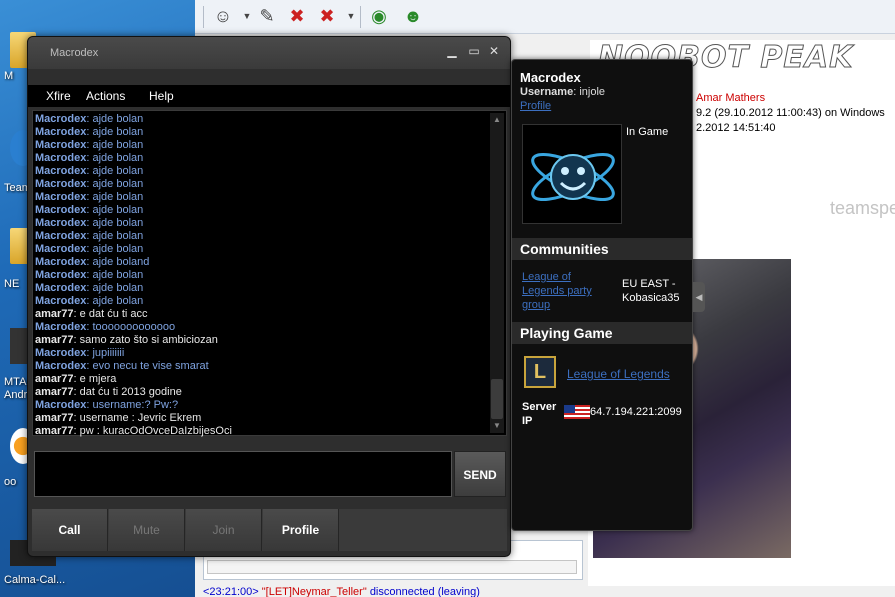  I want to click on message-text: username:? Pw:?, so click(135, 405).